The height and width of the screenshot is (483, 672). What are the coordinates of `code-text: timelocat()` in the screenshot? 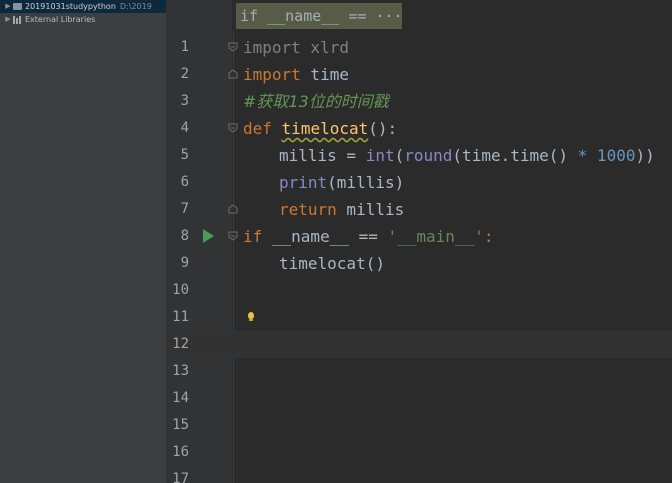 It's located at (332, 263).